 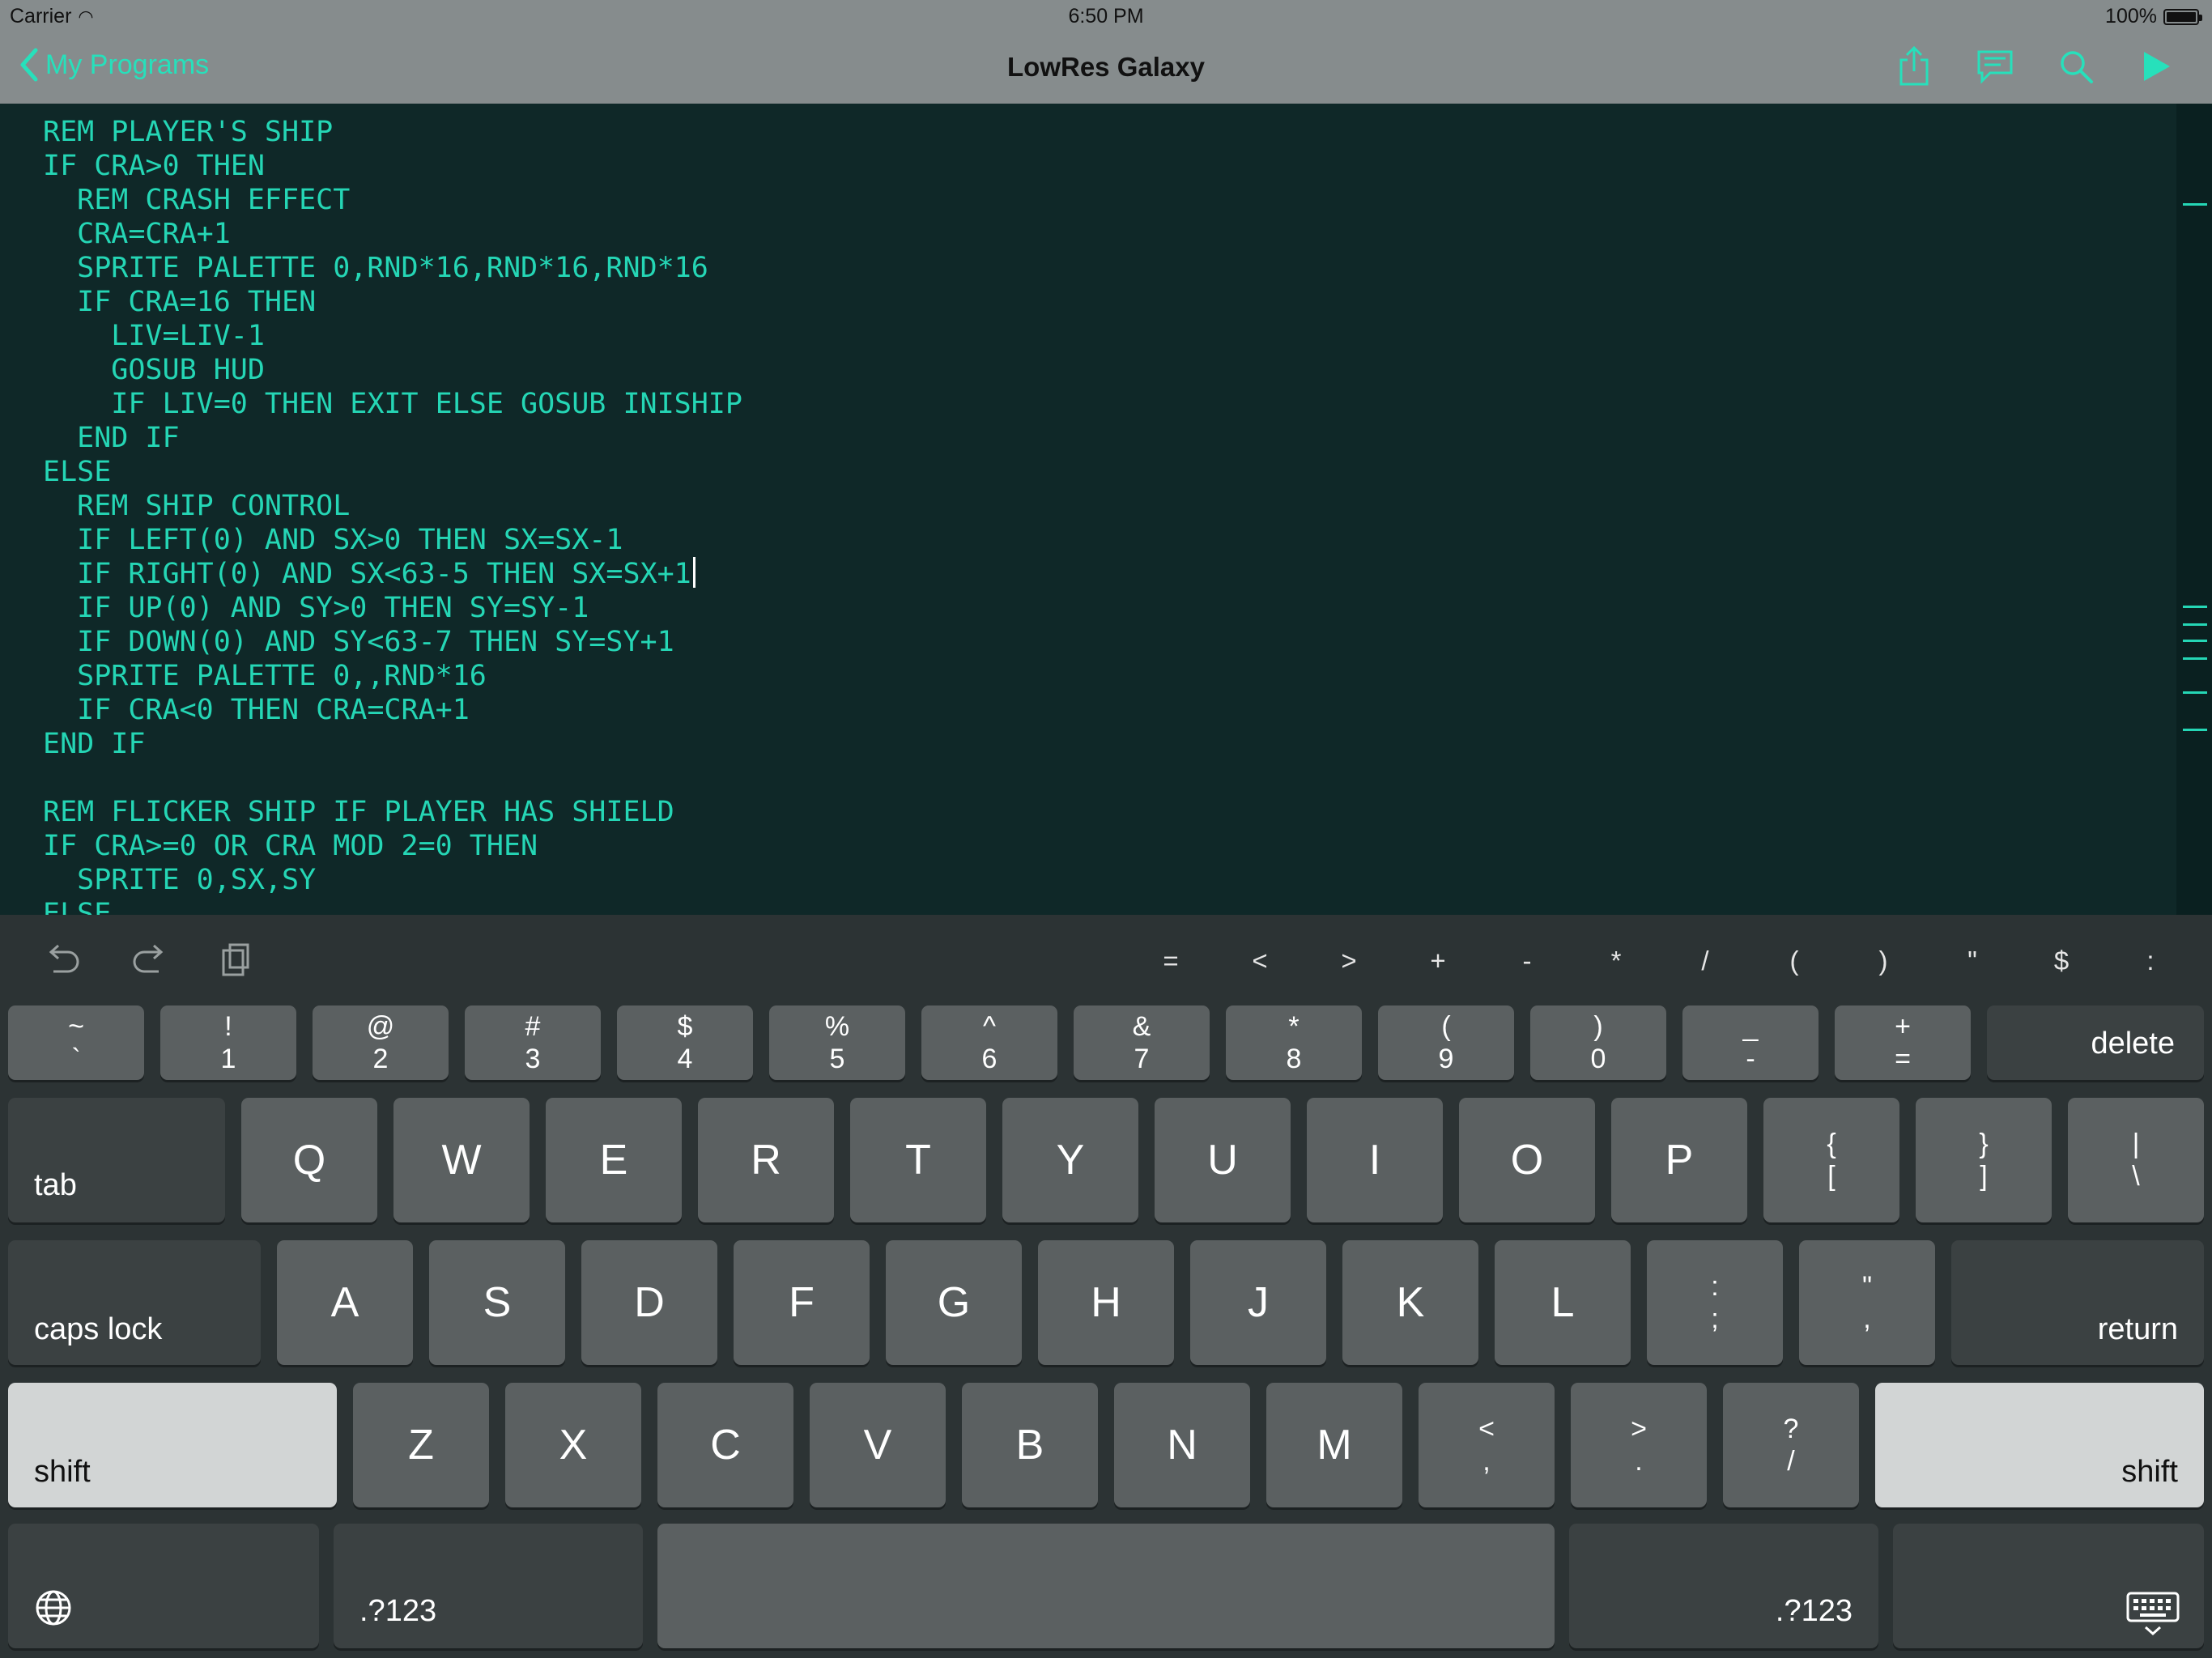 I want to click on delete-key: delete, so click(x=2096, y=1042).